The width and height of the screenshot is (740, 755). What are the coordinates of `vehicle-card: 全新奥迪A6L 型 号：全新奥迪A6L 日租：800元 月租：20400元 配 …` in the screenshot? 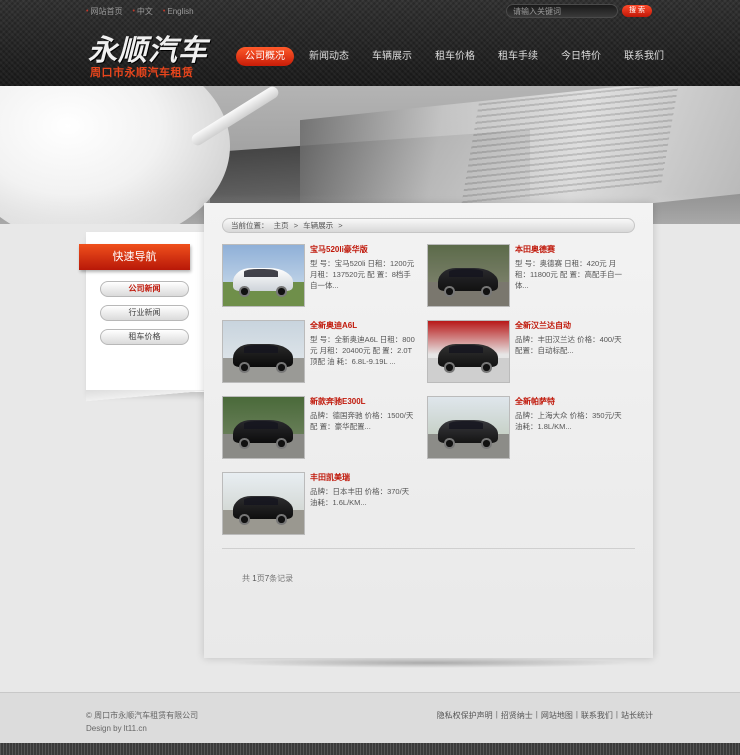 It's located at (322, 352).